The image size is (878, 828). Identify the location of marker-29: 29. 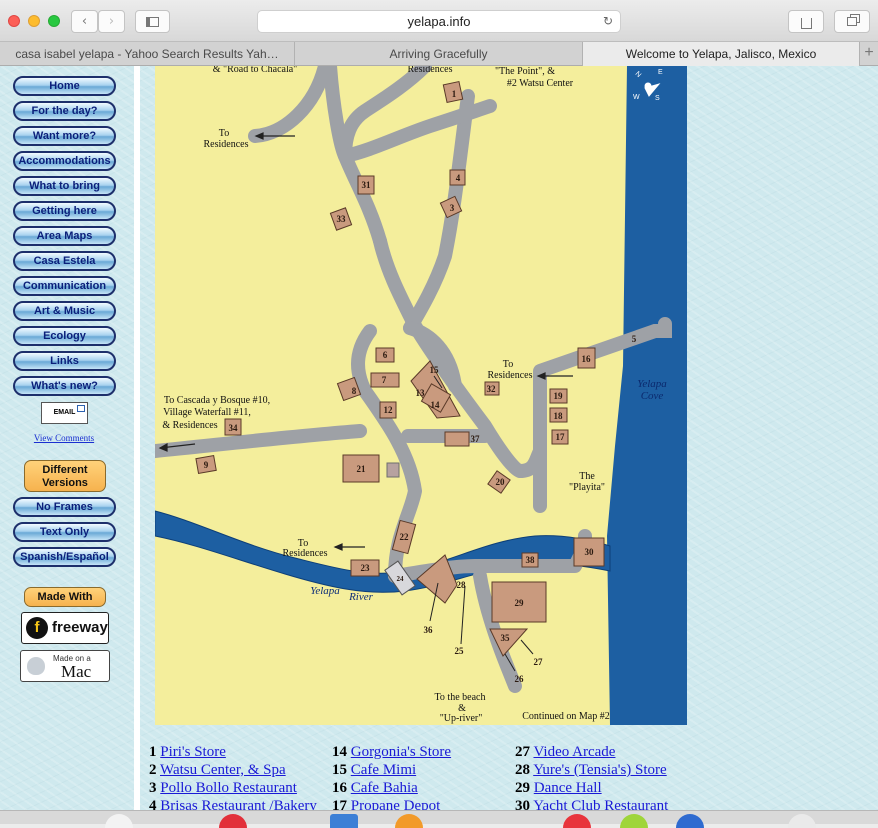
(520, 603).